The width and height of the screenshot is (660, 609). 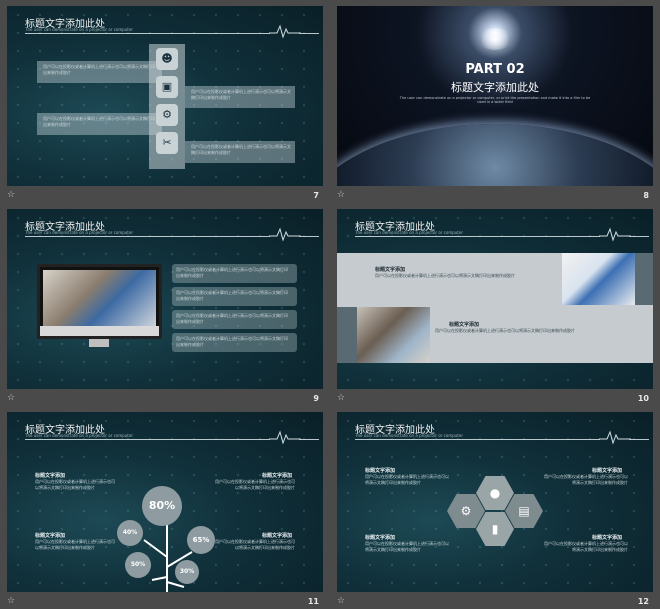 What do you see at coordinates (167, 87) in the screenshot?
I see `briefcase-icon: ▣` at bounding box center [167, 87].